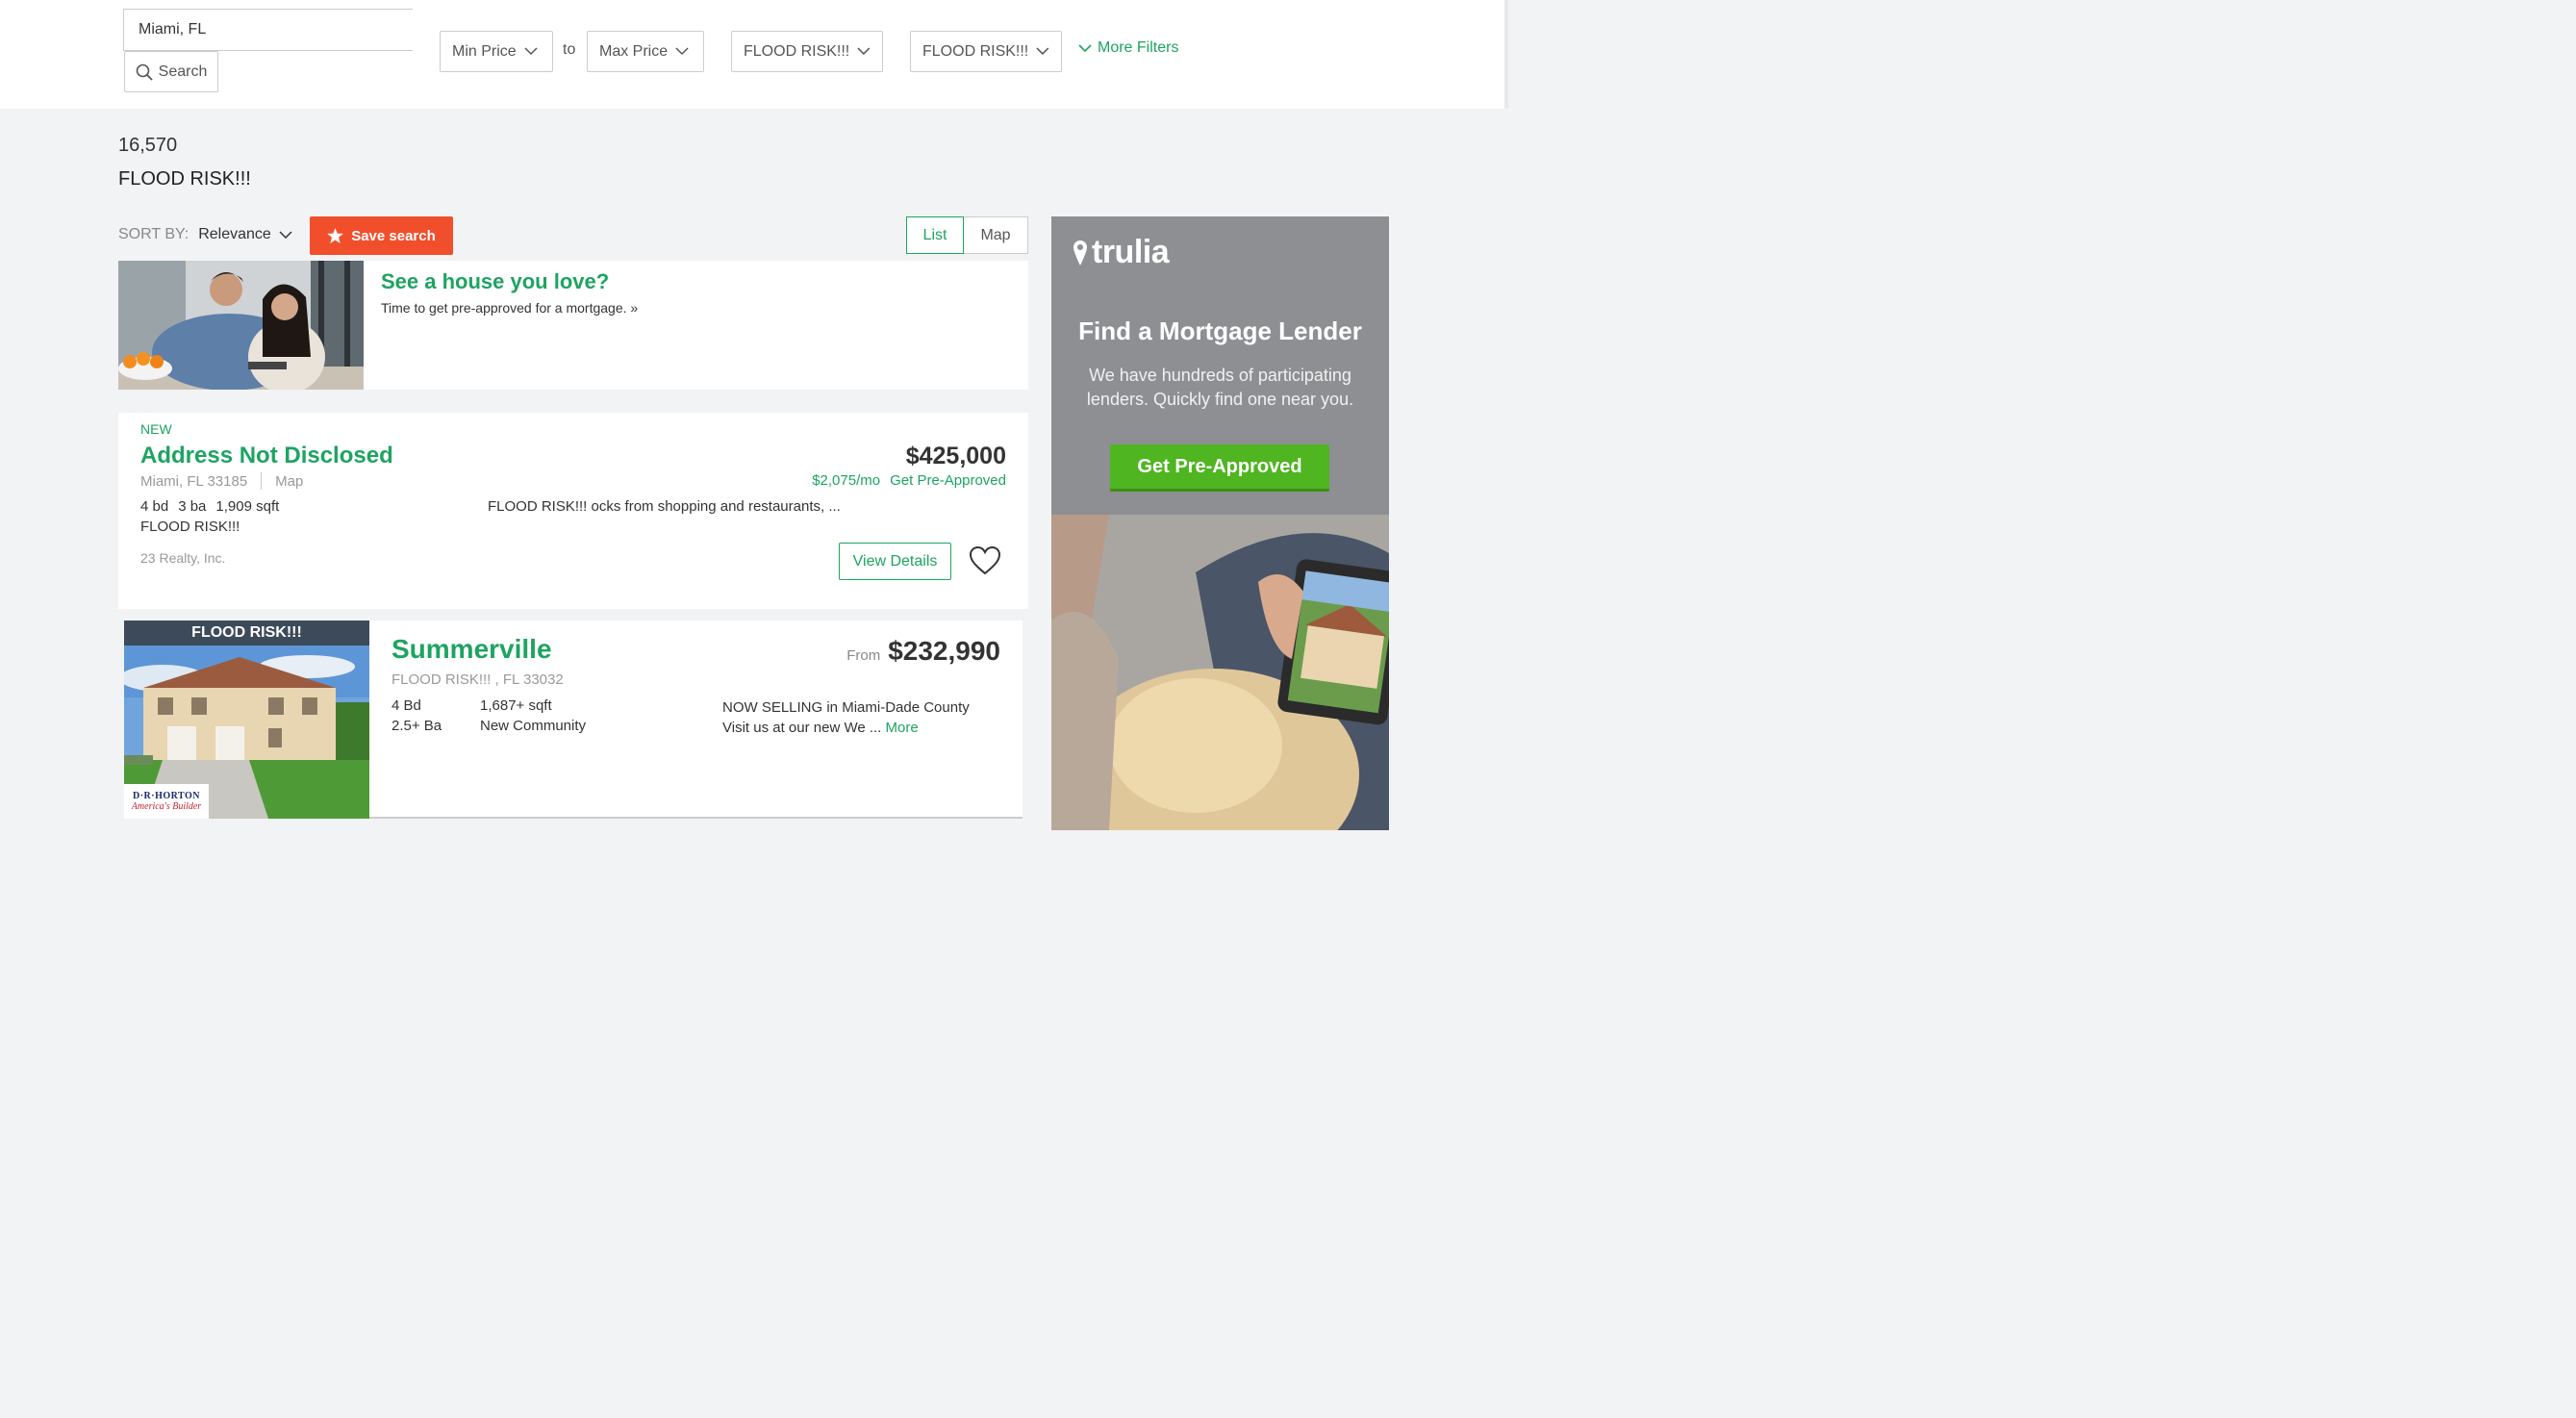 The height and width of the screenshot is (1418, 2576). I want to click on map-link: Map, so click(289, 481).